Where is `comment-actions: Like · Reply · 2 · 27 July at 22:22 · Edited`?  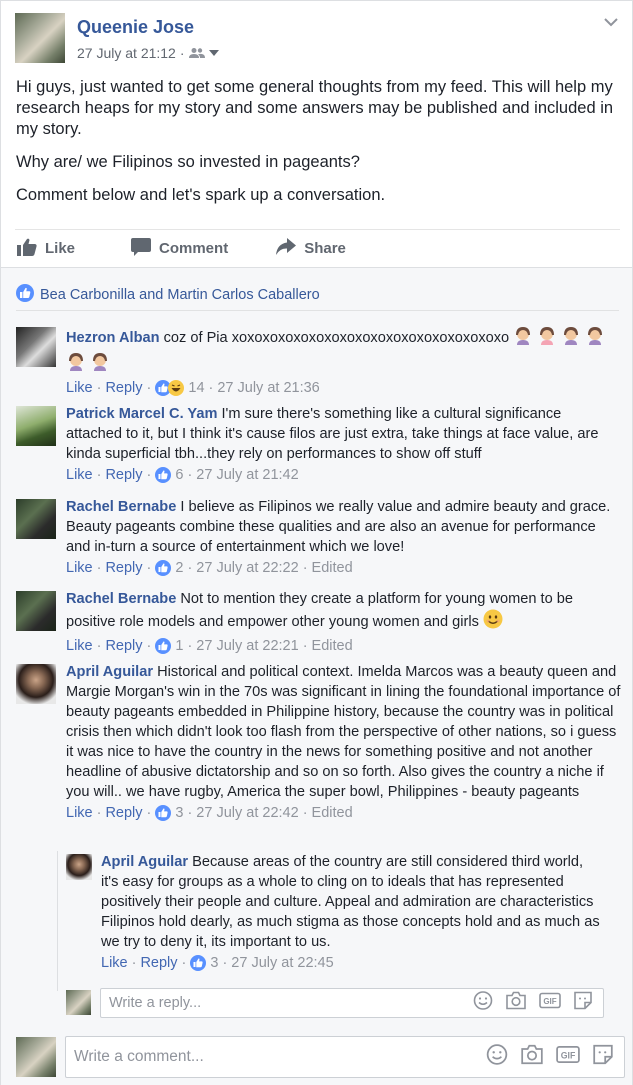
comment-actions: Like · Reply · 2 · 27 July at 22:22 · Edited is located at coordinates (209, 568).